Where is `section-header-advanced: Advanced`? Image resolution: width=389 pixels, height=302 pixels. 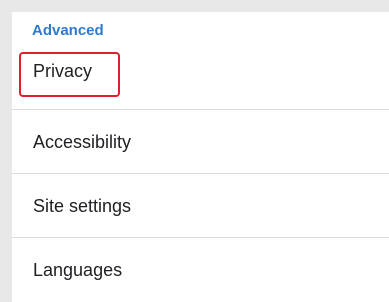
section-header-advanced: Advanced is located at coordinates (68, 30).